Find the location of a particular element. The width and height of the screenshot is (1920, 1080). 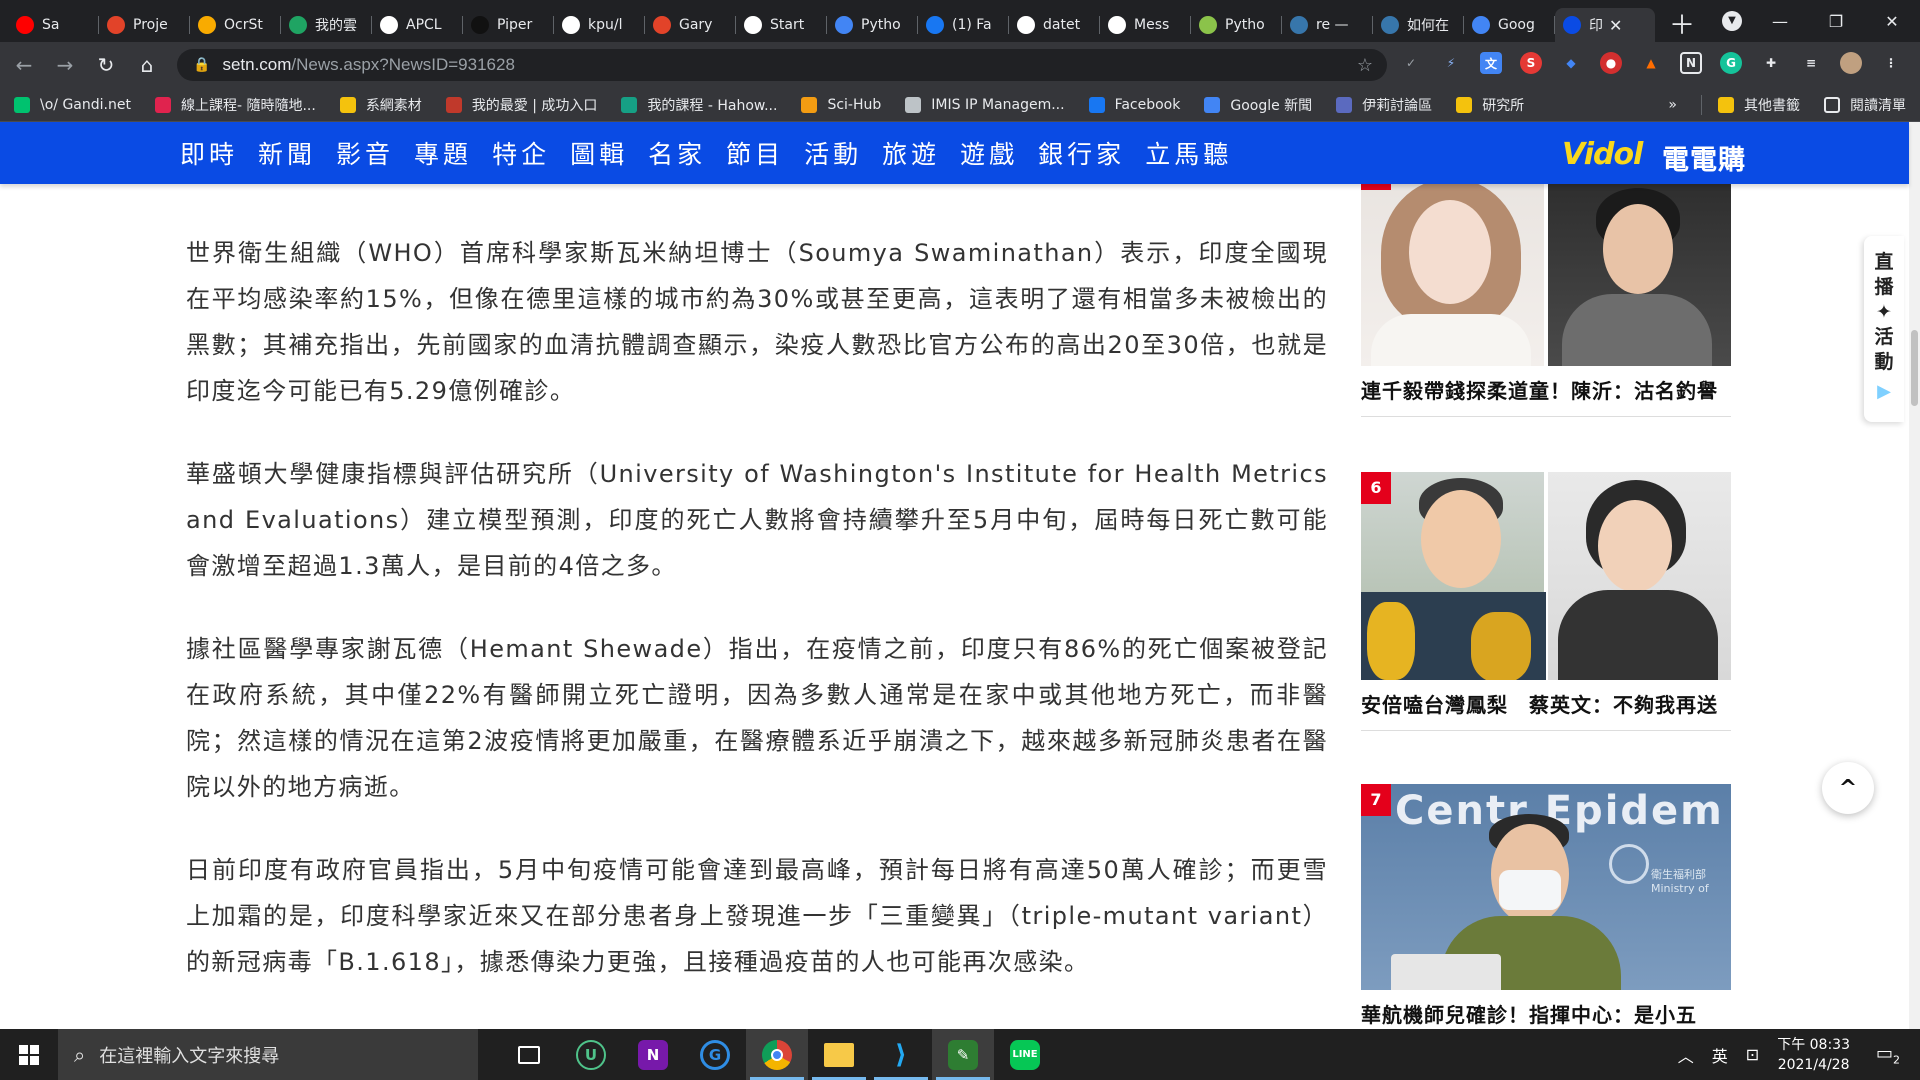

media-control-icon: ≡ is located at coordinates (1811, 63).